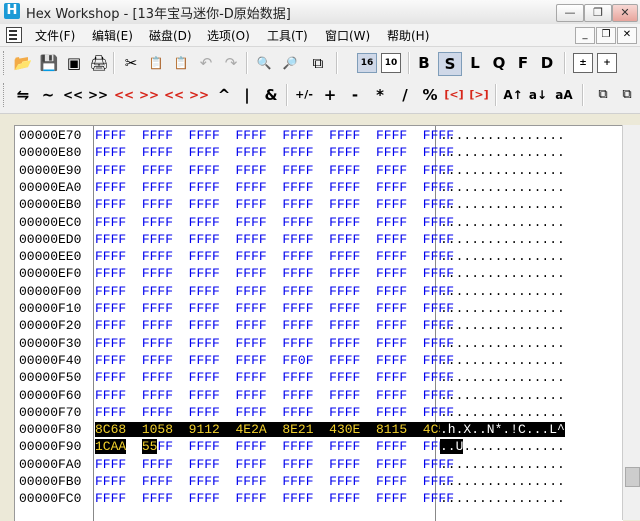 The height and width of the screenshot is (521, 640). Describe the element at coordinates (598, 13) in the screenshot. I see `maximize-button: ❐` at that location.